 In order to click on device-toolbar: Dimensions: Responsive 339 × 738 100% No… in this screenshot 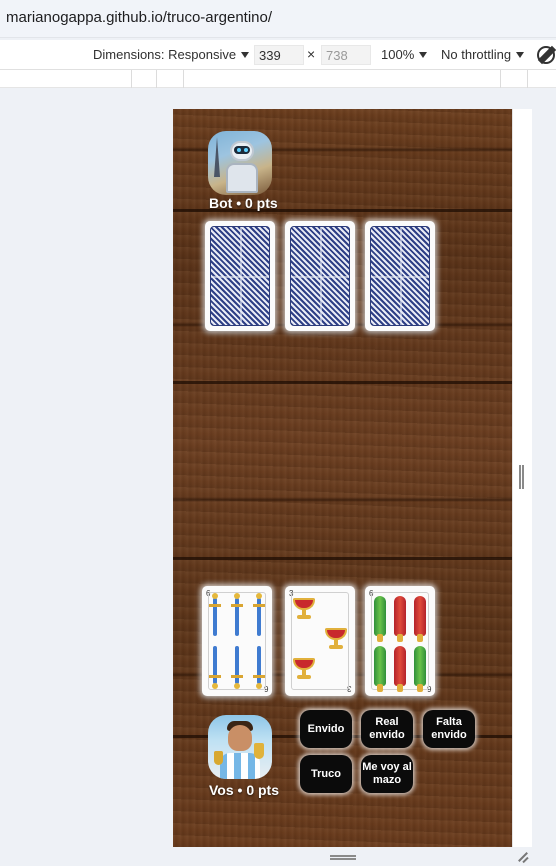, I will do `click(278, 55)`.